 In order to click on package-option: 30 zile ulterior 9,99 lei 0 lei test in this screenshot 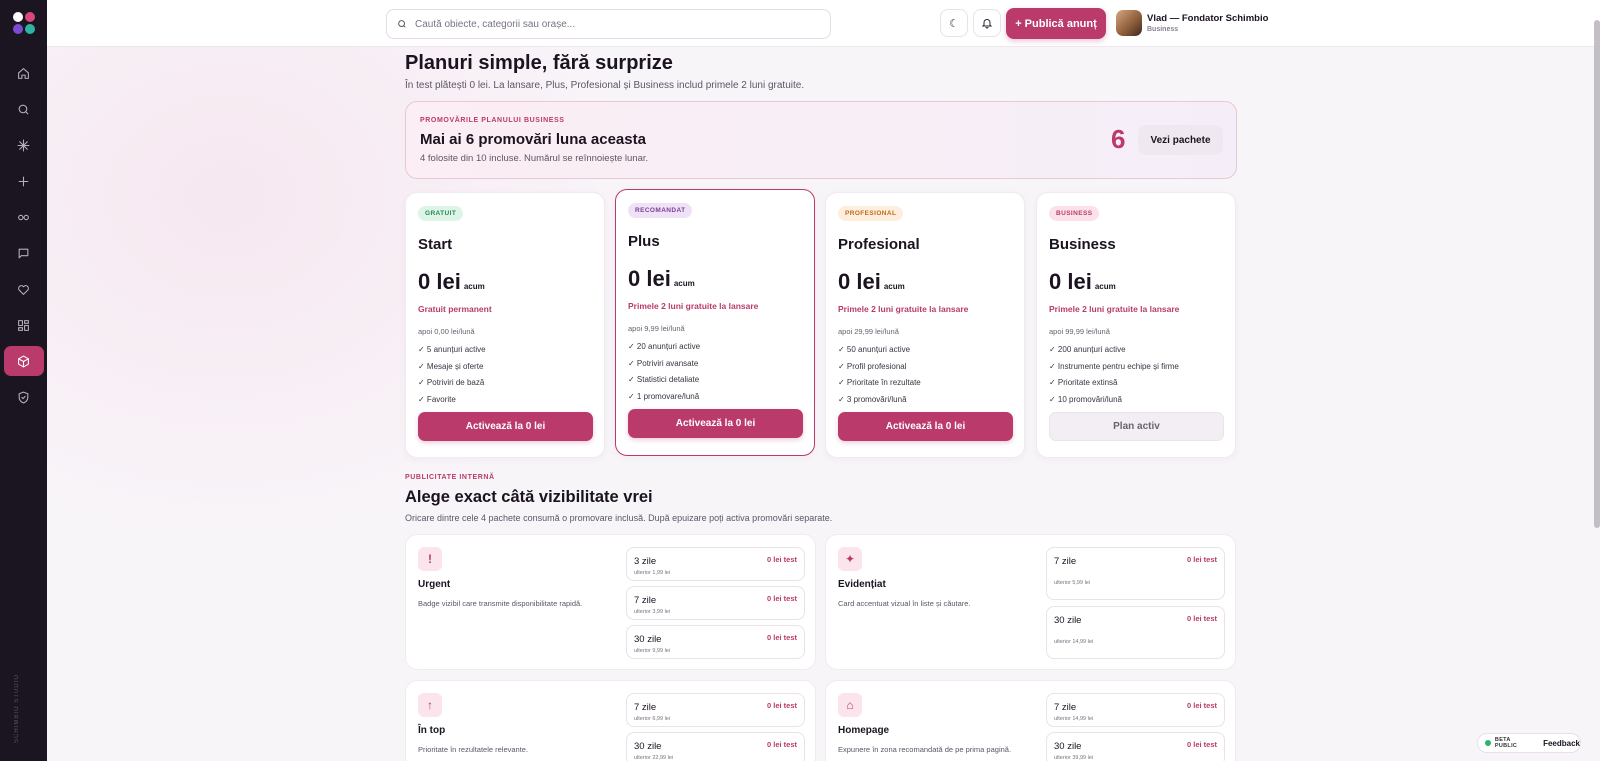, I will do `click(715, 642)`.